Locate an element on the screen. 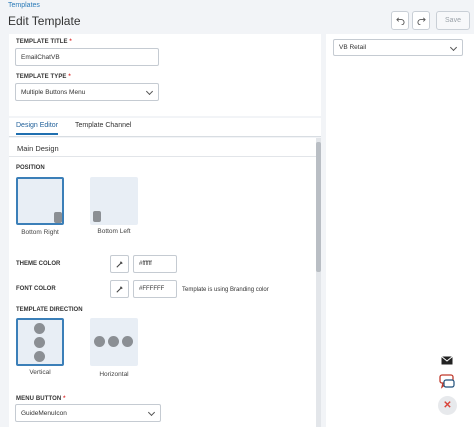 The width and height of the screenshot is (474, 427). menu-button-select: GuideMenuIcon is located at coordinates (88, 413).